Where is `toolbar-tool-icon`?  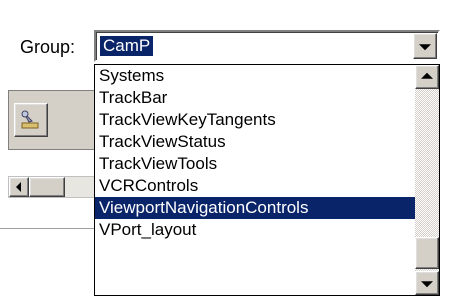
toolbar-tool-icon is located at coordinates (30, 119).